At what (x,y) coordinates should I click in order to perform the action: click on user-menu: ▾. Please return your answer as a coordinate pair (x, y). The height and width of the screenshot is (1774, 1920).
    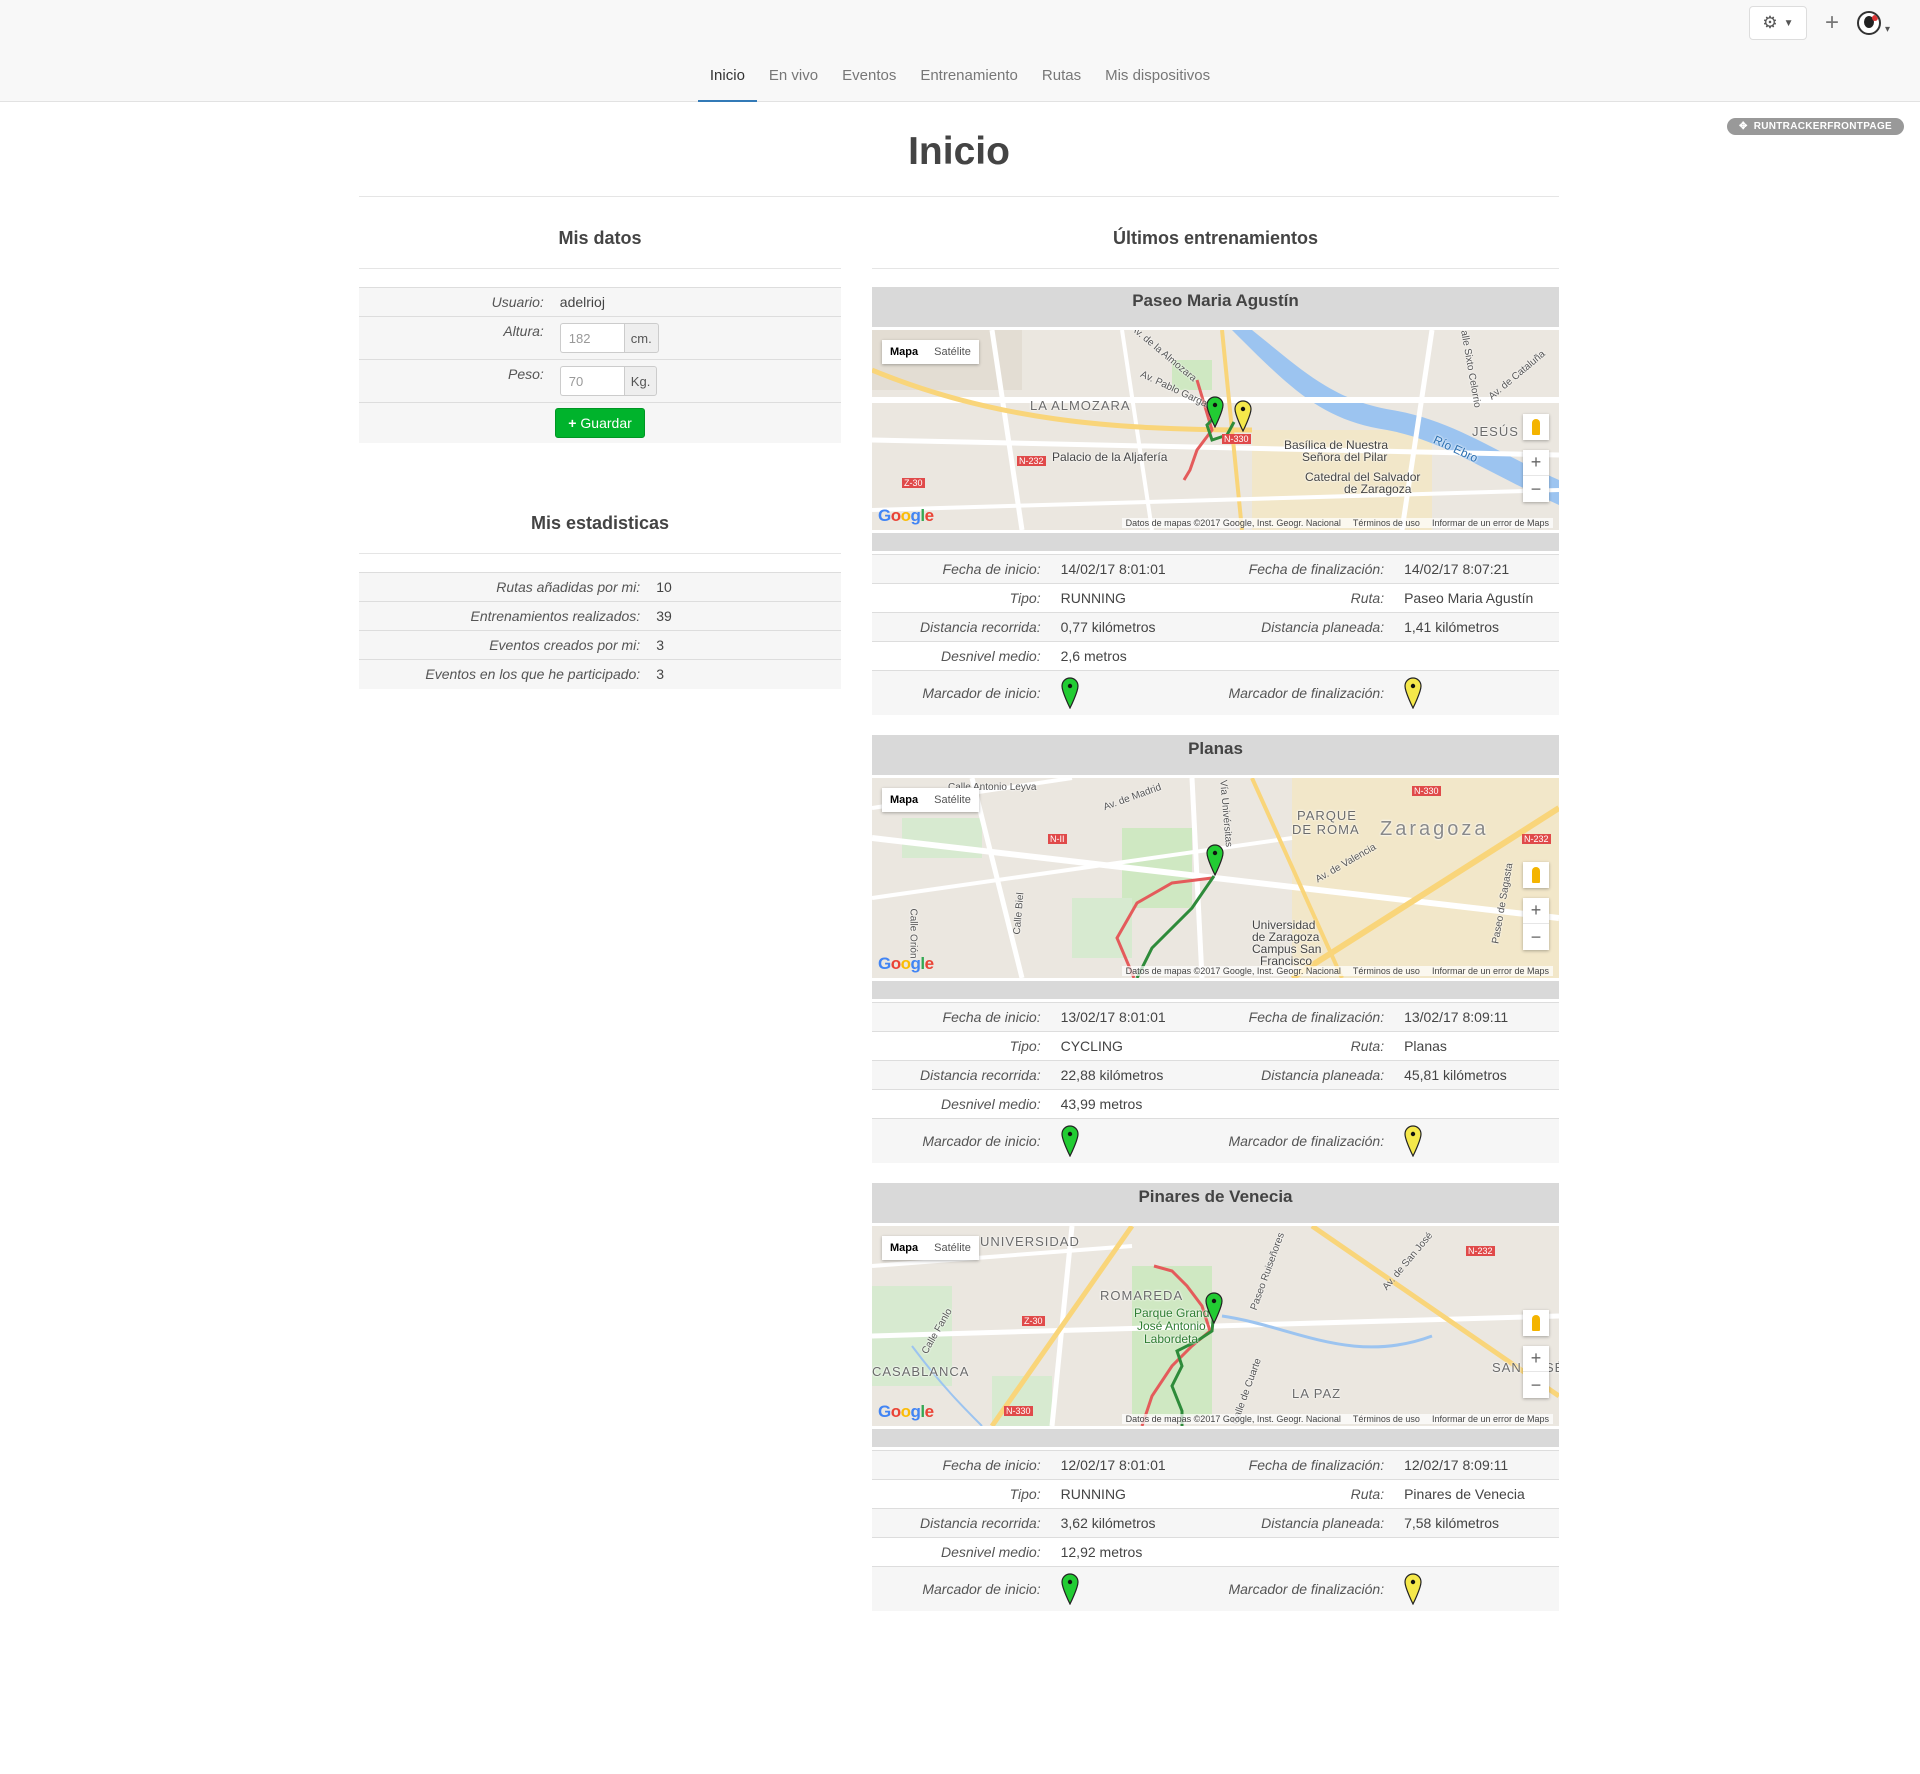
    Looking at the image, I should click on (1873, 23).